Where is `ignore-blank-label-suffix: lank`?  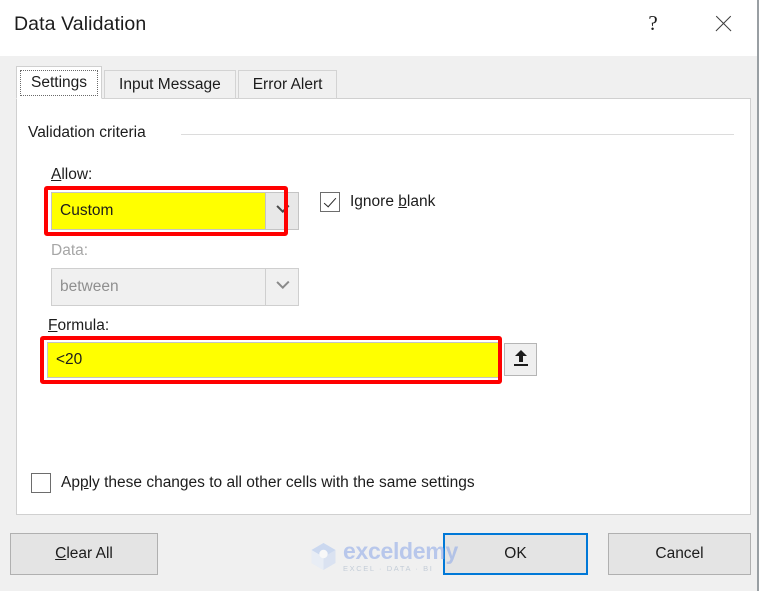 ignore-blank-label-suffix: lank is located at coordinates (421, 201).